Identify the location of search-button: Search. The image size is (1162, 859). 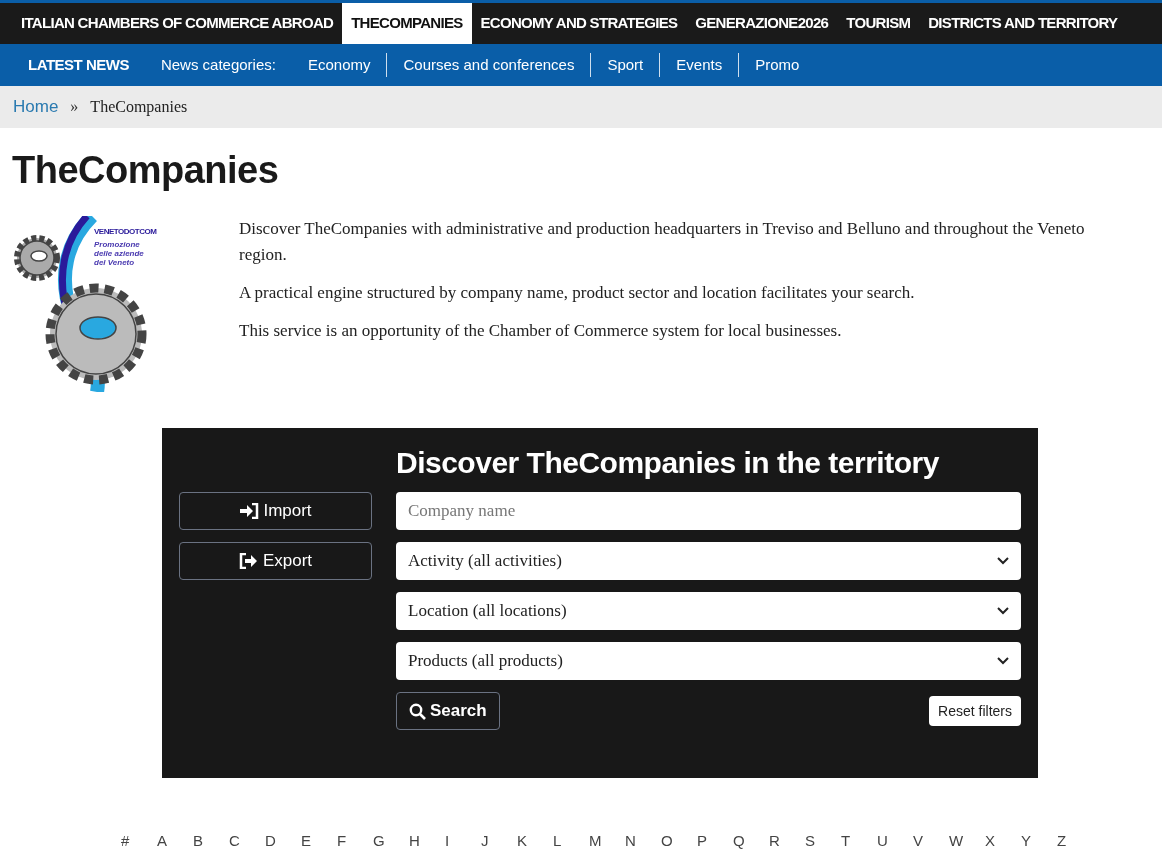
(448, 711).